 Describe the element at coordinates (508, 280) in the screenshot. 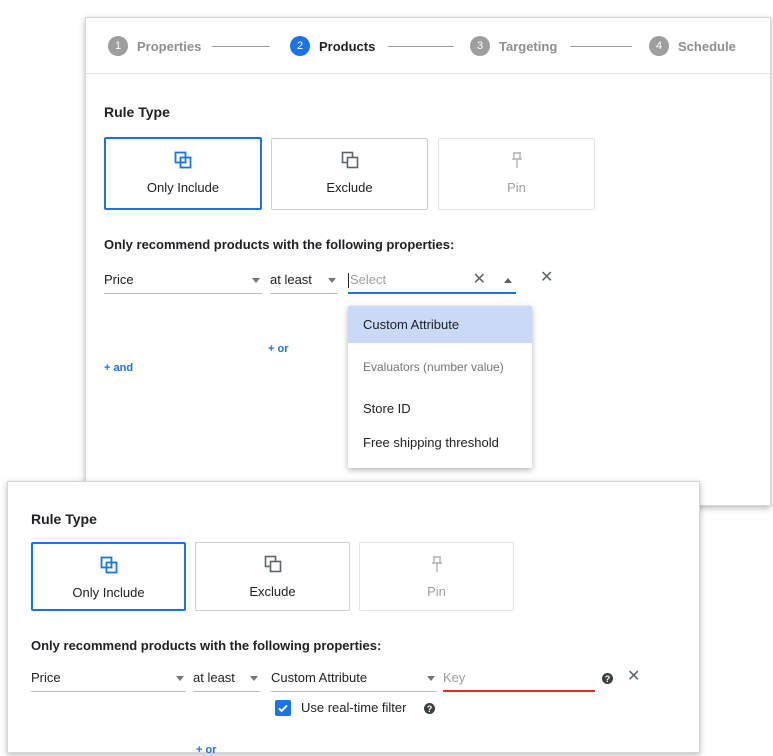

I see `chevron-up-icon` at that location.